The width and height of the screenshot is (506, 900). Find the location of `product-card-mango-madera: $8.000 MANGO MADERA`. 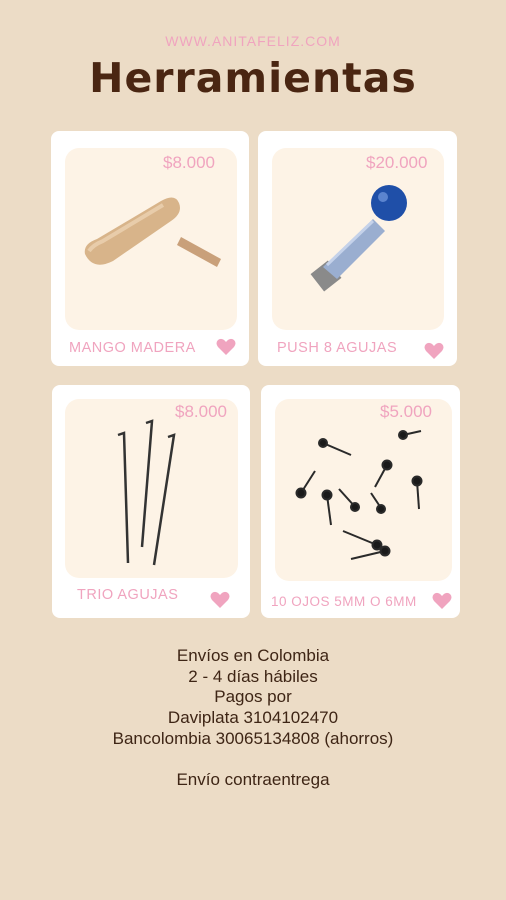

product-card-mango-madera: $8.000 MANGO MADERA is located at coordinates (150, 248).